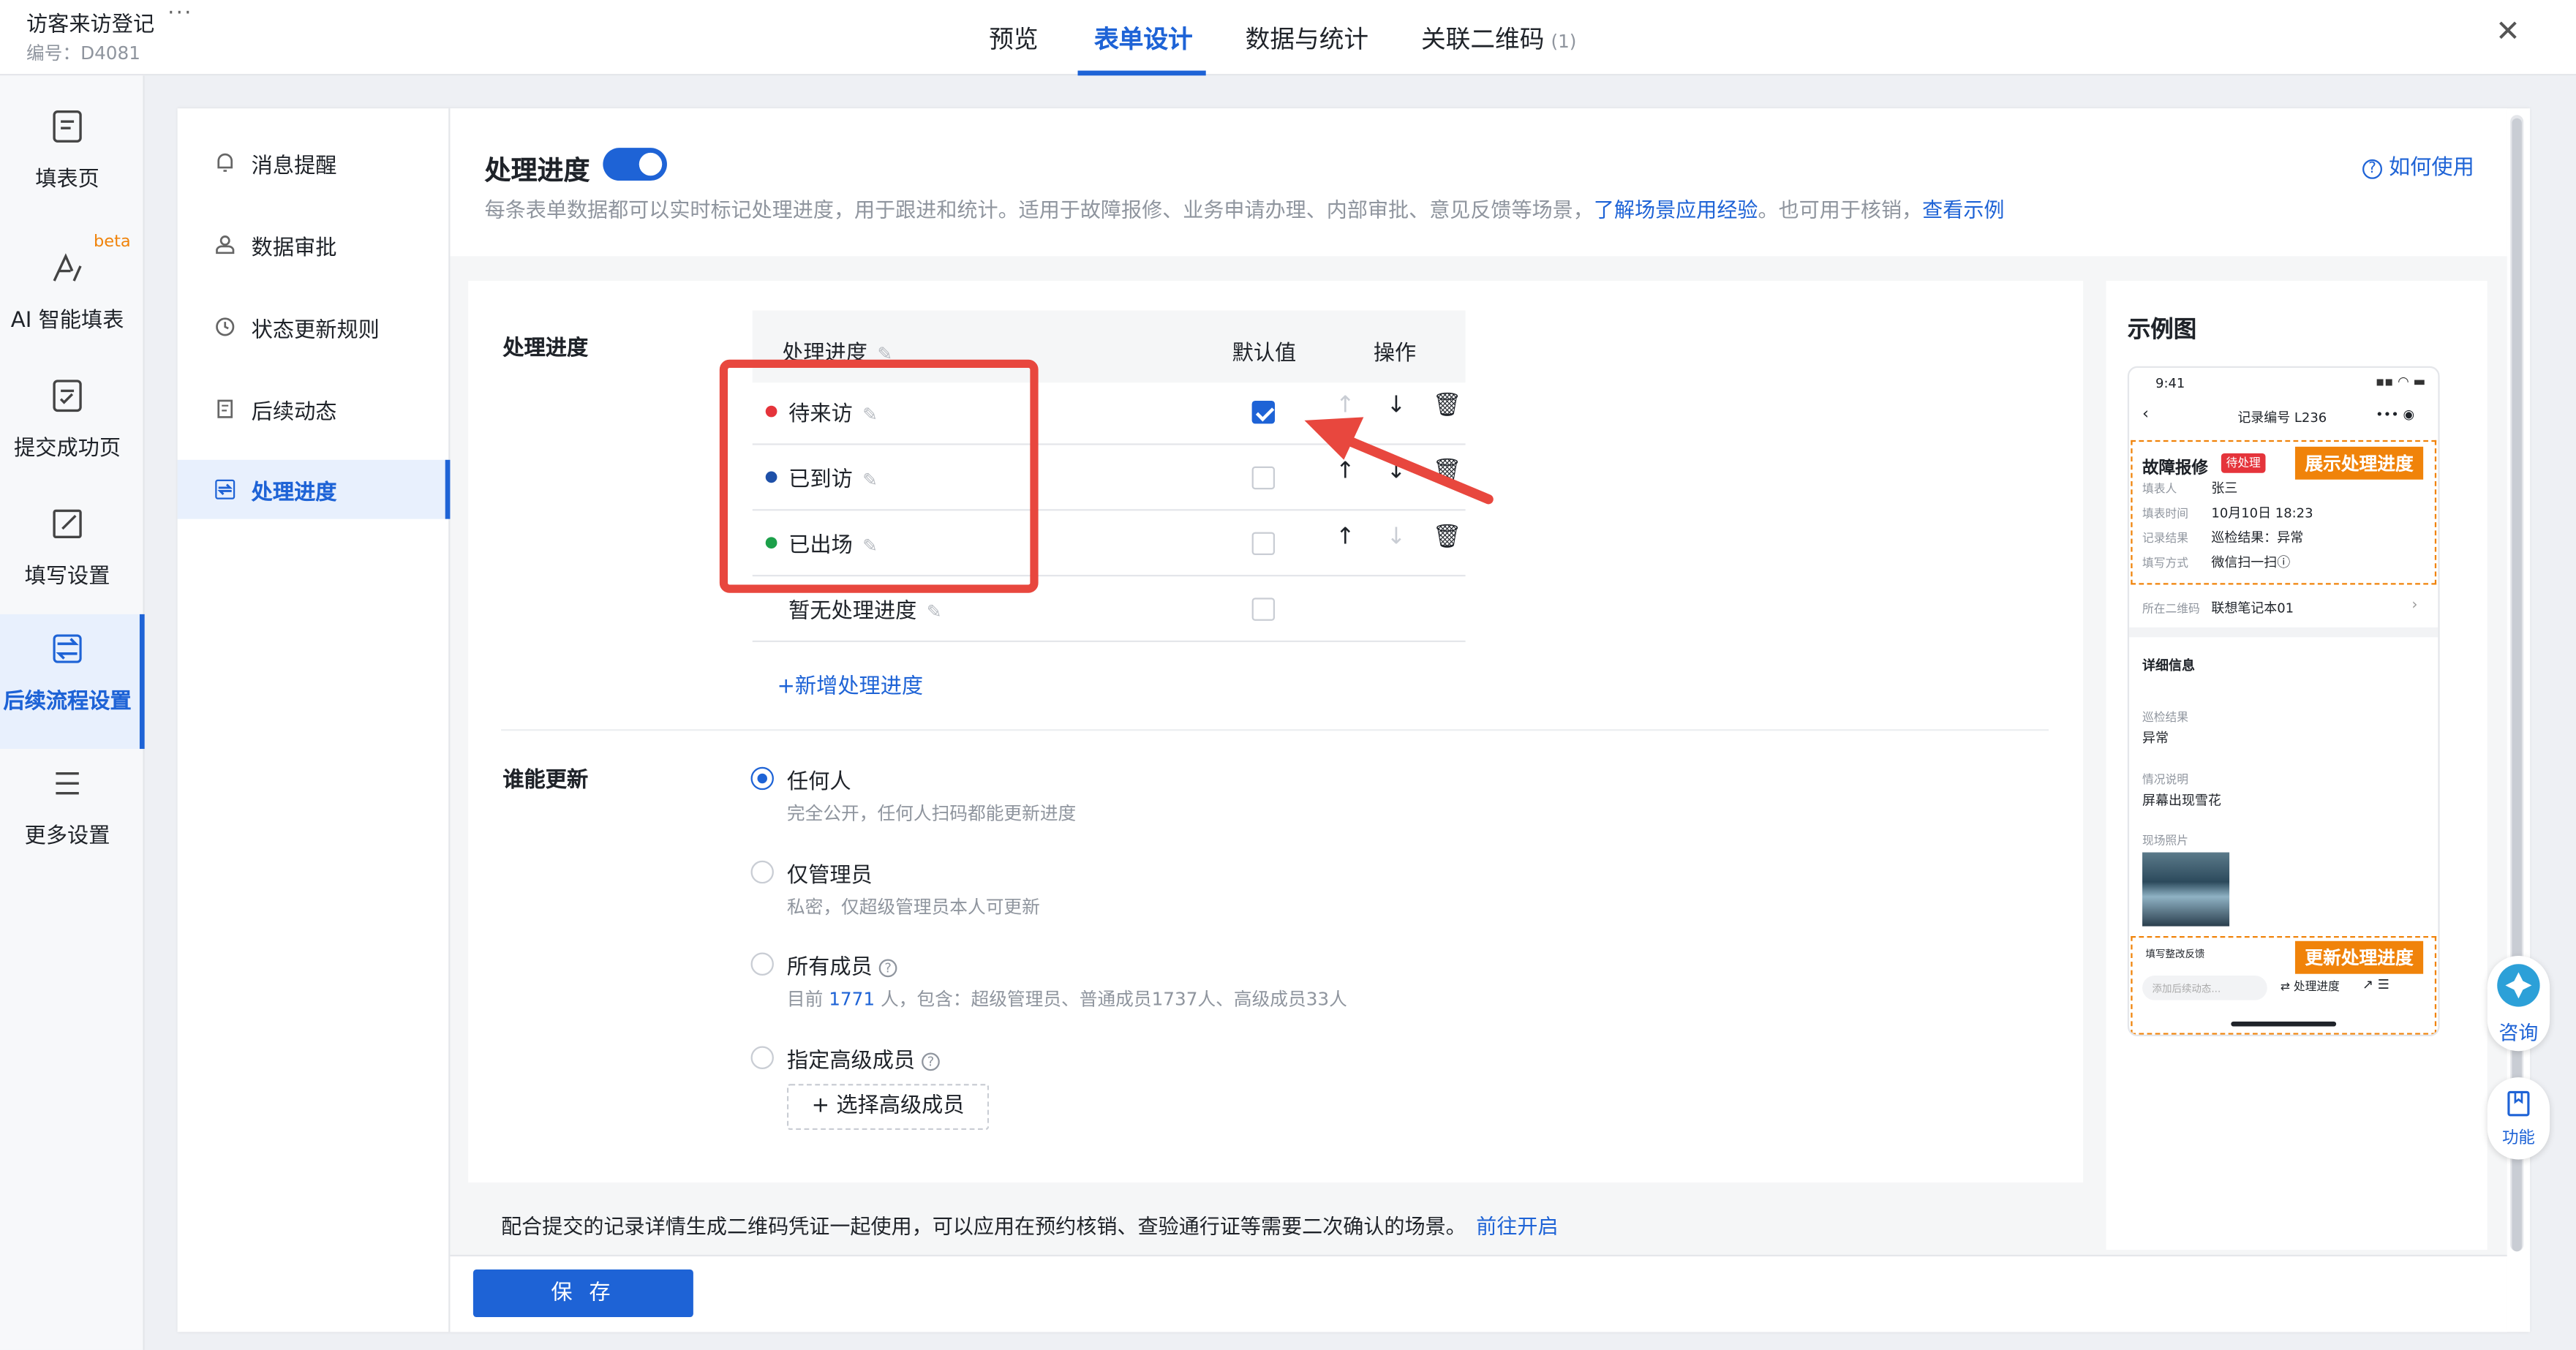  I want to click on how-to-label: 如何使用, so click(2431, 168).